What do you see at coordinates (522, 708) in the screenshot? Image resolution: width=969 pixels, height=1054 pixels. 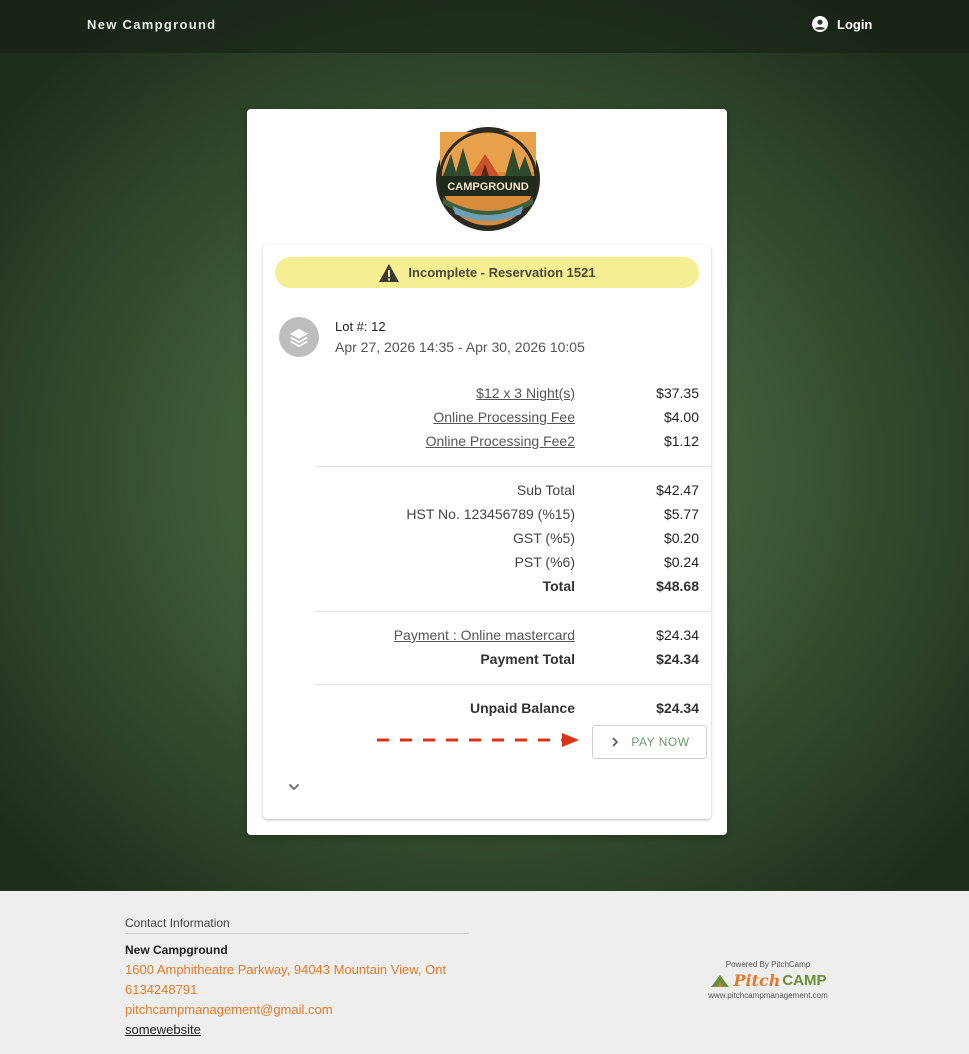 I see `unpaid-balance-label: Unpaid Balance` at bounding box center [522, 708].